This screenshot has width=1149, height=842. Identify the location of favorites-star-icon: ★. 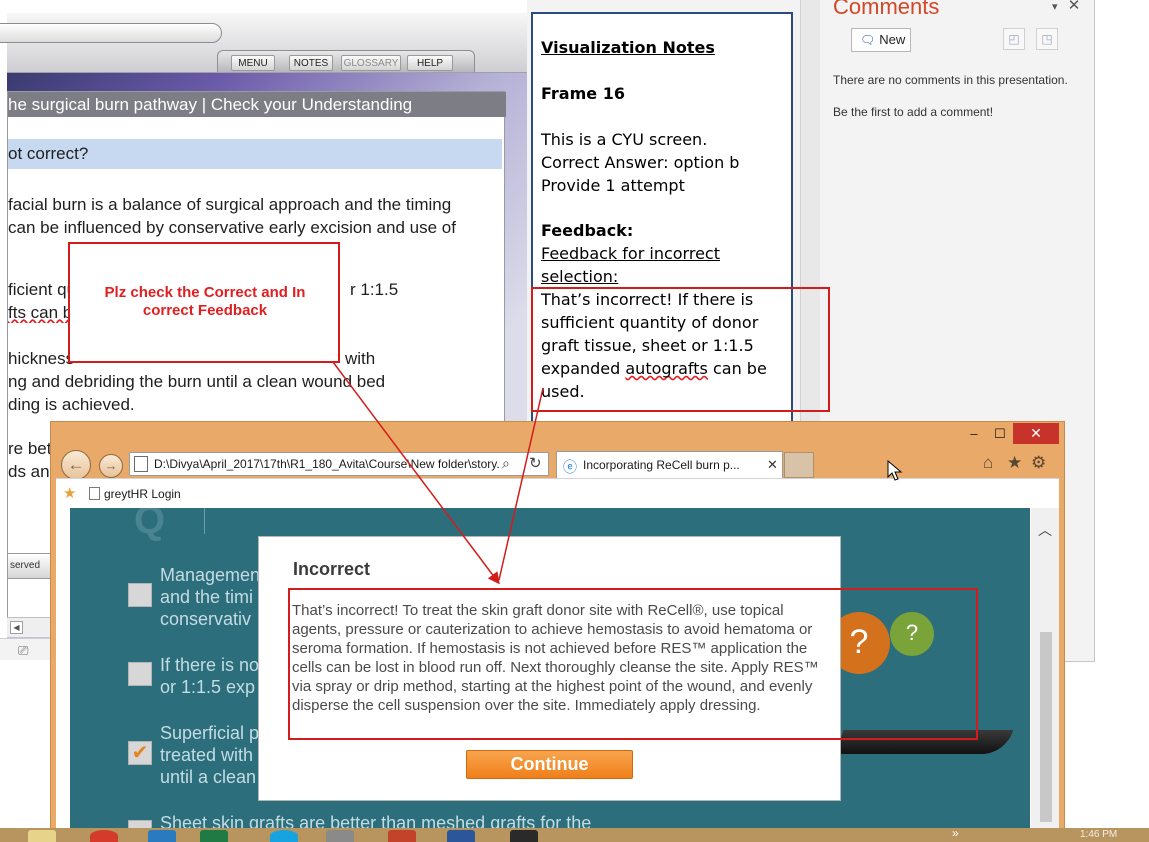
(1014, 463).